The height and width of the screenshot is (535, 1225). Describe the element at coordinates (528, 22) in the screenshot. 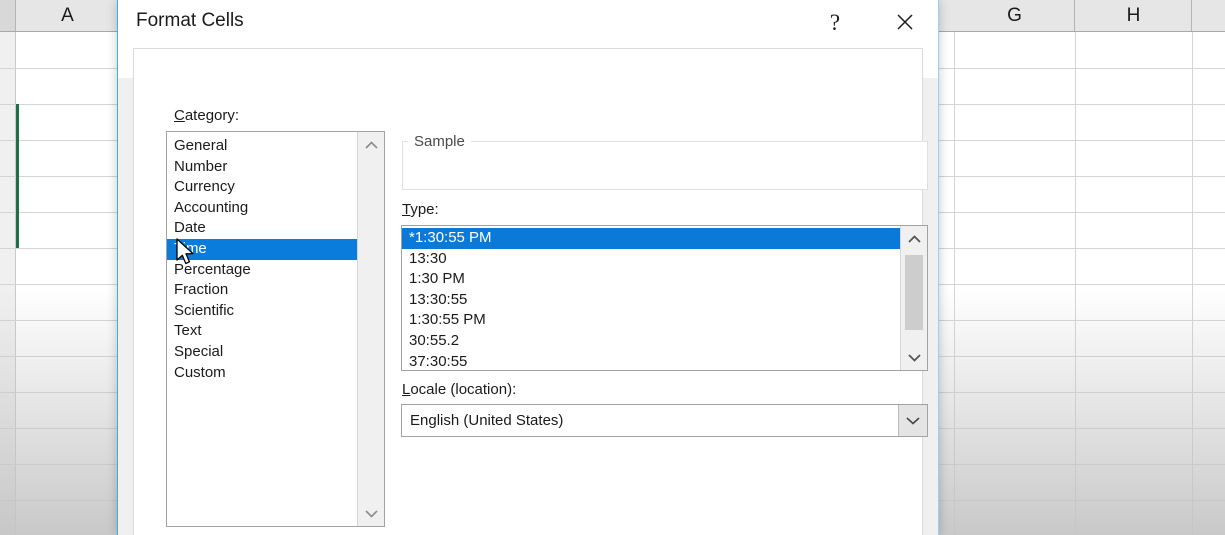

I see `dialog-titlebar: Format Cells ?` at that location.